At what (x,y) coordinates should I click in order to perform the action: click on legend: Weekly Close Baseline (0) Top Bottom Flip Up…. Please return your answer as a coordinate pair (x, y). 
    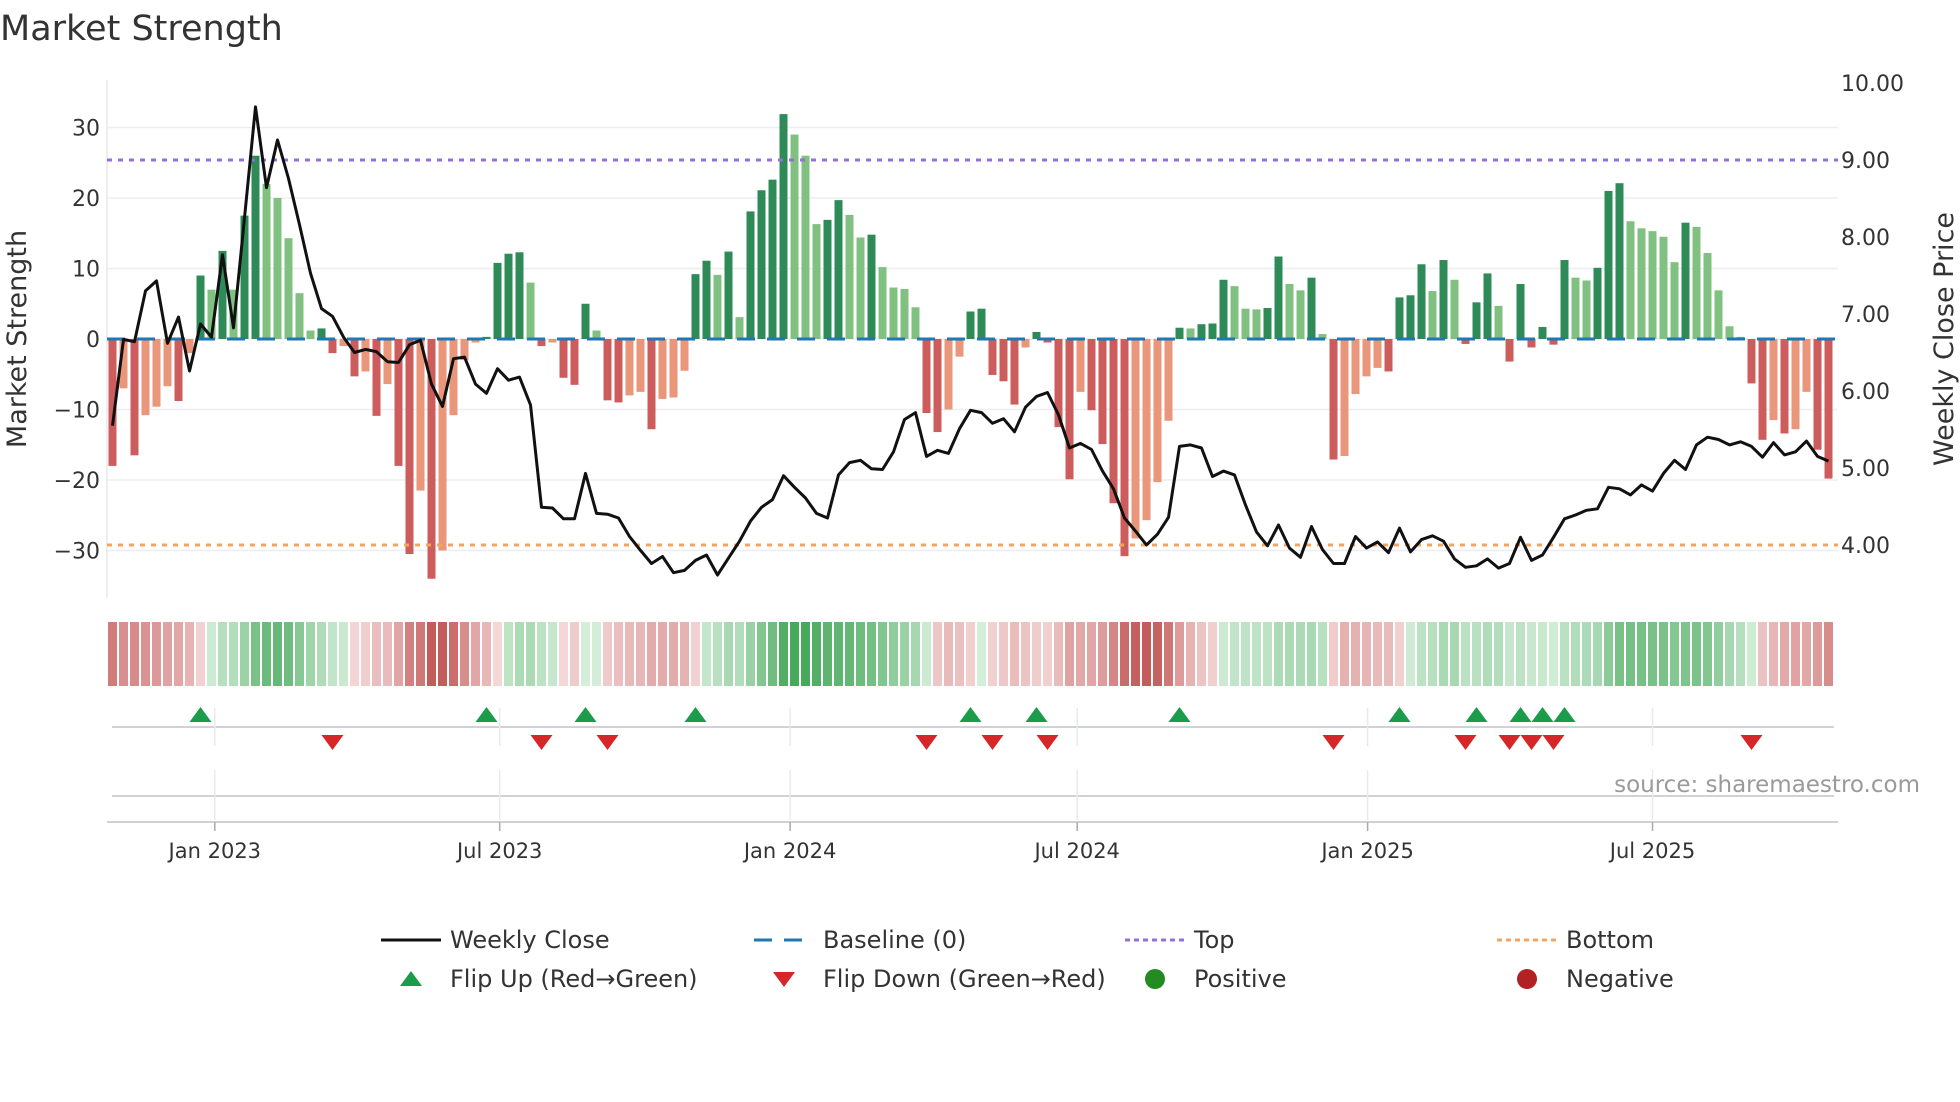
    Looking at the image, I should click on (1027, 959).